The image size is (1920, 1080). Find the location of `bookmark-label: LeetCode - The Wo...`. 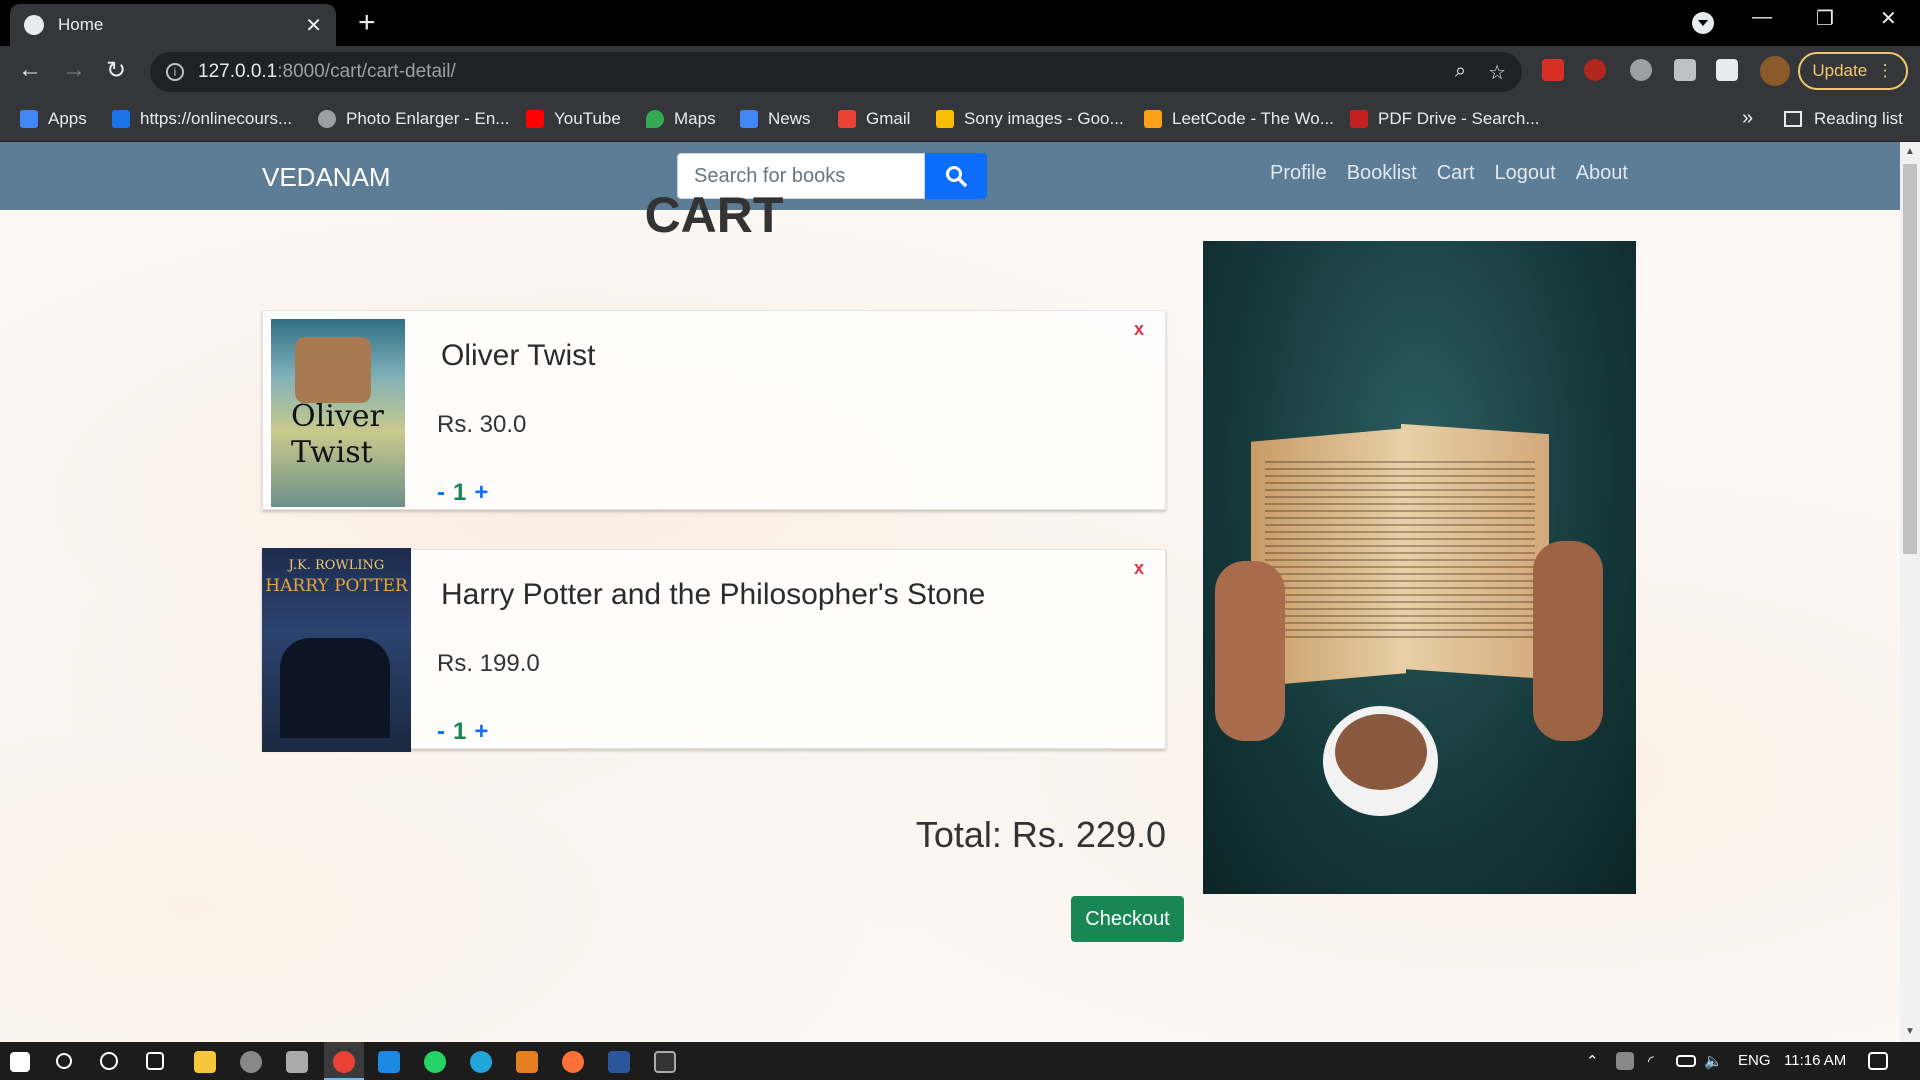

bookmark-label: LeetCode - The Wo... is located at coordinates (1253, 118).